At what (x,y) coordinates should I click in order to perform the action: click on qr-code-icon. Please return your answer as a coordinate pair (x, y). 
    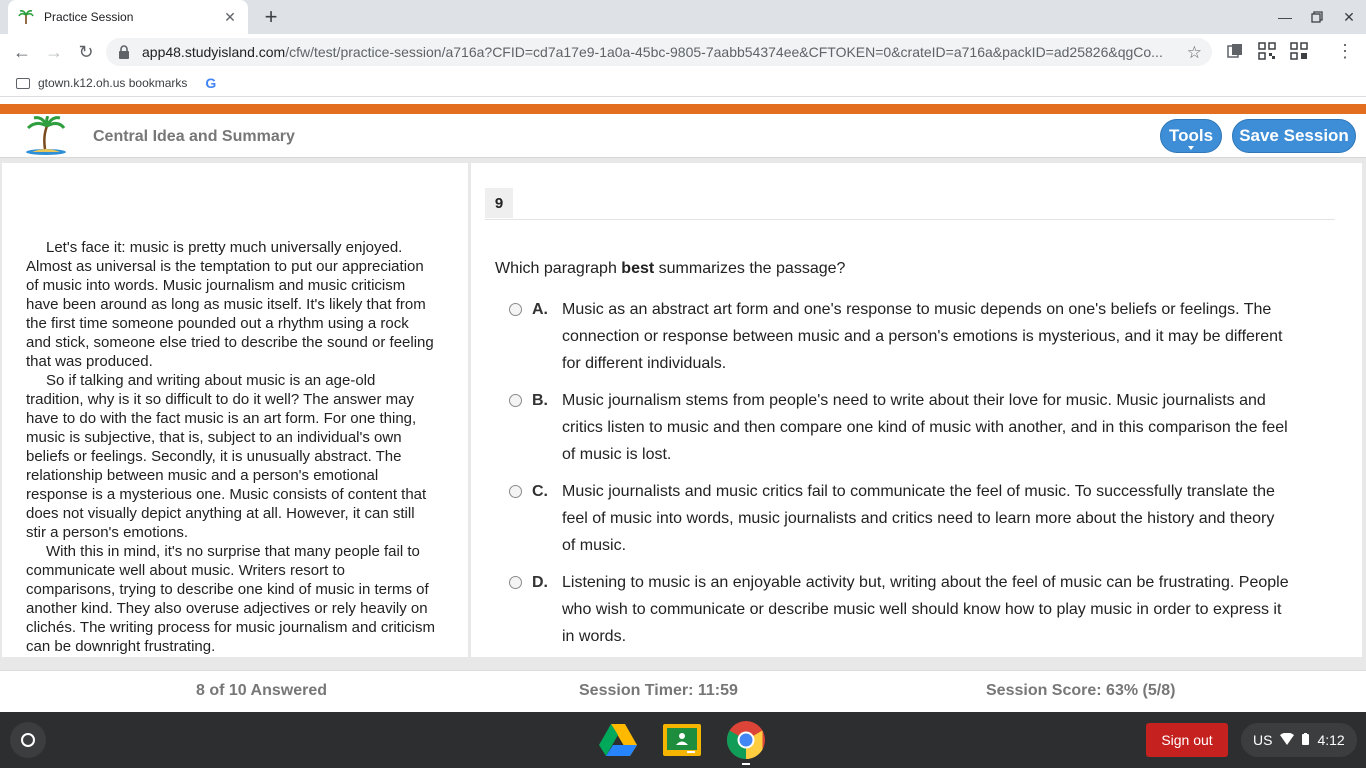
    Looking at the image, I should click on (1267, 51).